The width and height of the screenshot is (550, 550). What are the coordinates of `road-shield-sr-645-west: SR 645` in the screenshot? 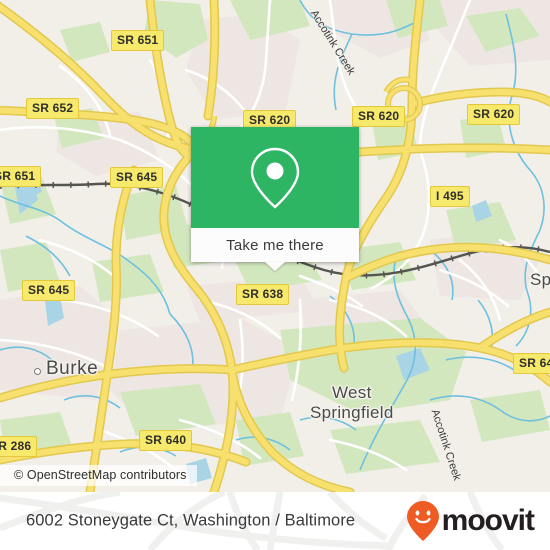 It's located at (49, 290).